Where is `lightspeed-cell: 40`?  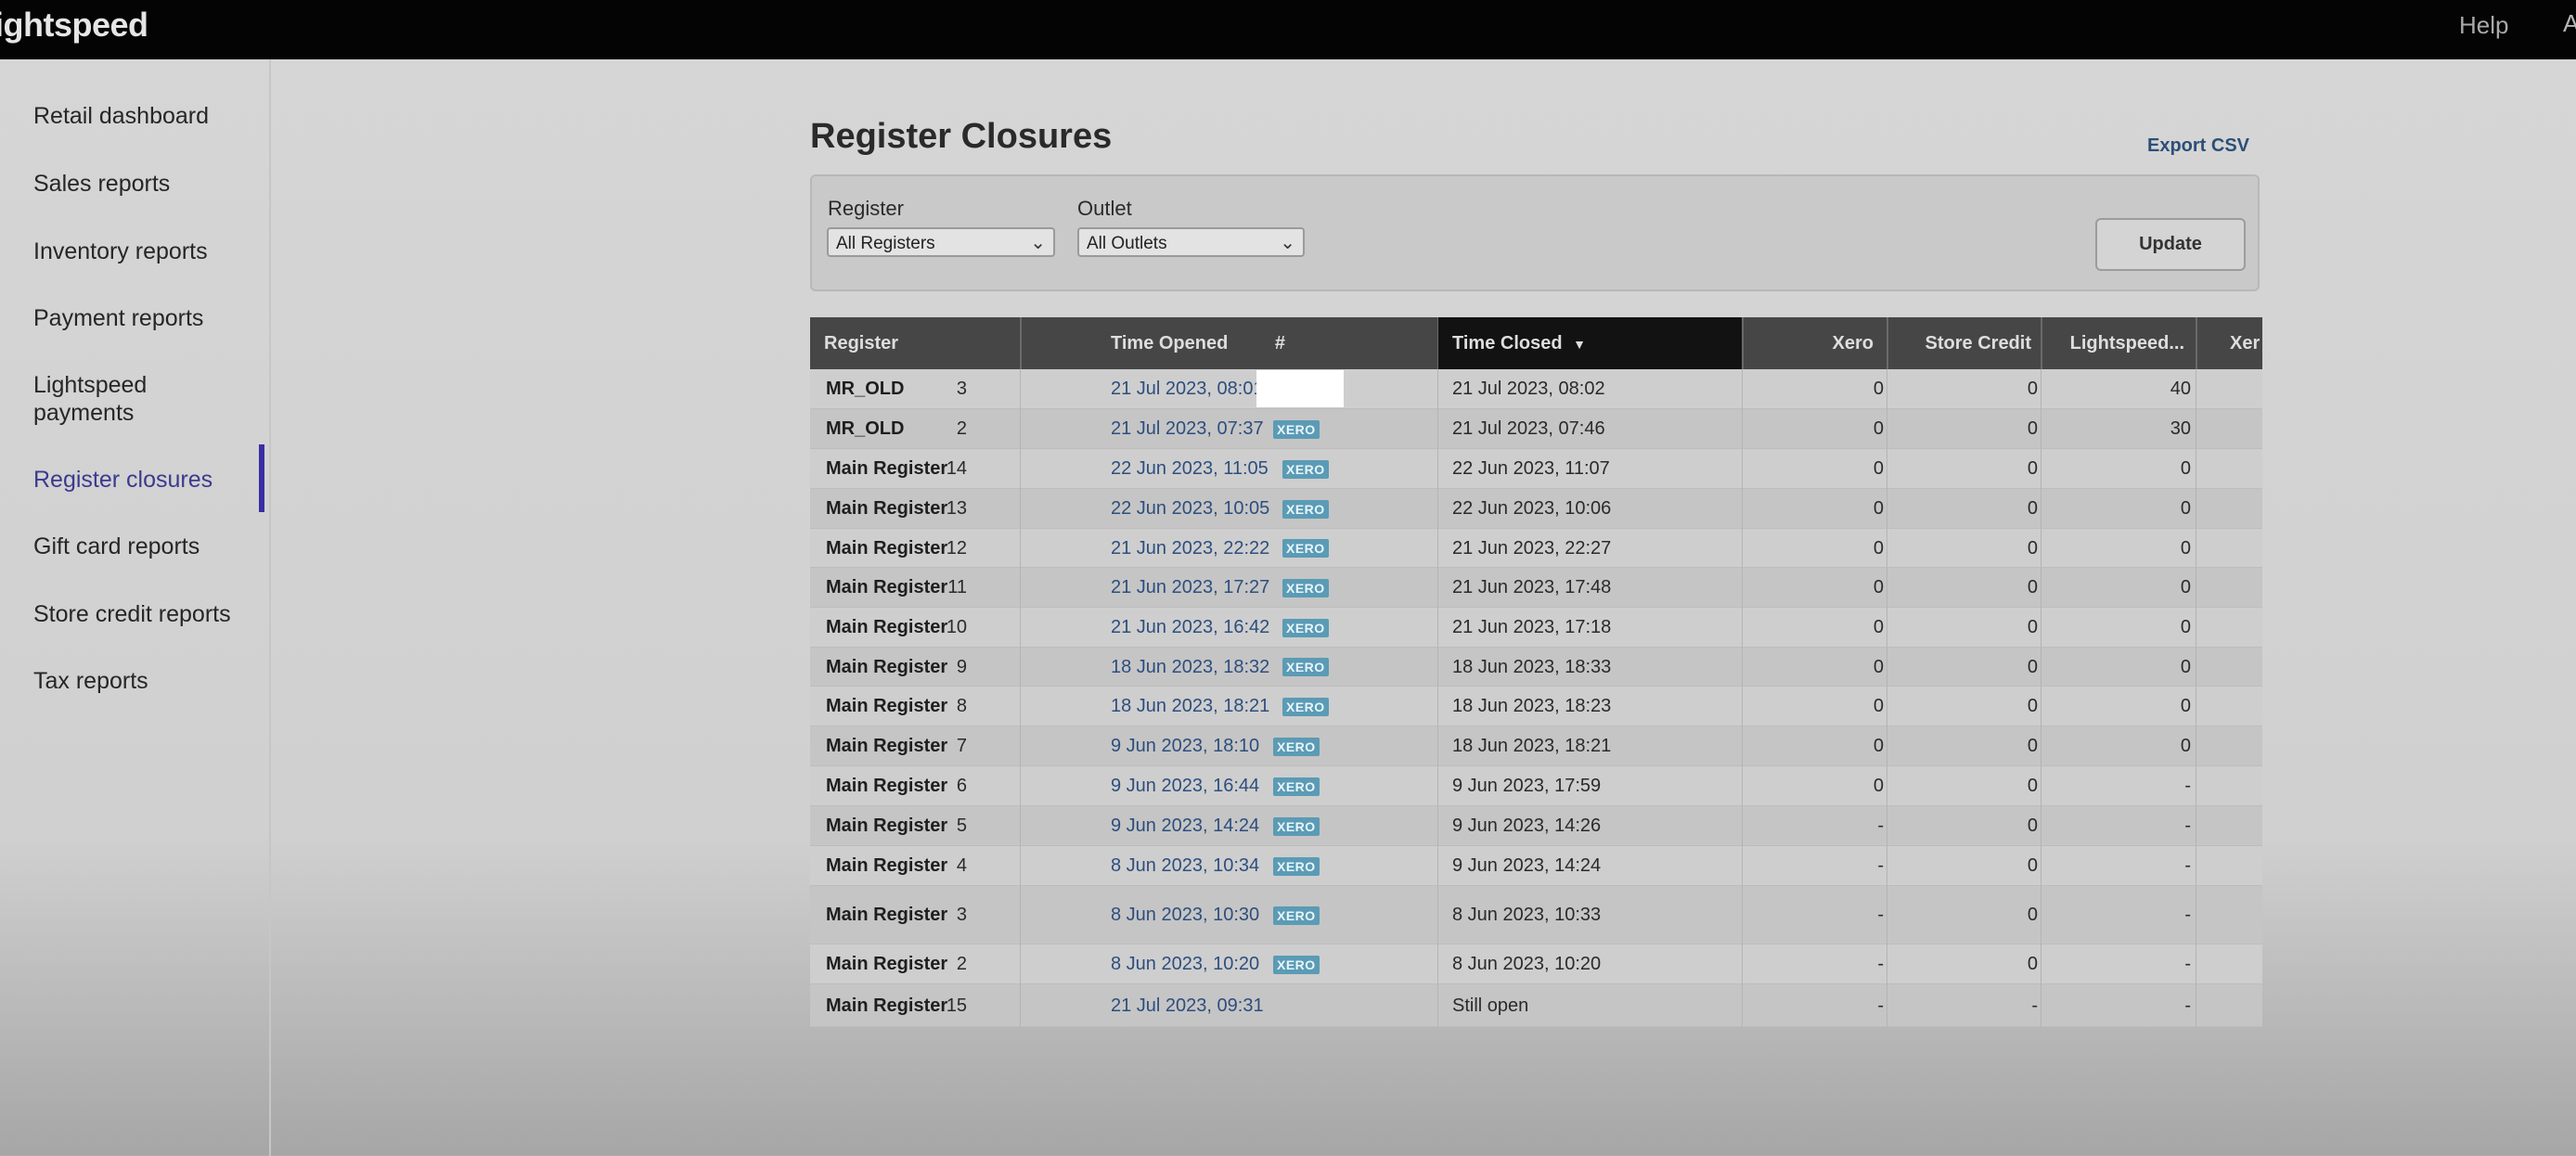 lightspeed-cell: 40 is located at coordinates (2181, 389).